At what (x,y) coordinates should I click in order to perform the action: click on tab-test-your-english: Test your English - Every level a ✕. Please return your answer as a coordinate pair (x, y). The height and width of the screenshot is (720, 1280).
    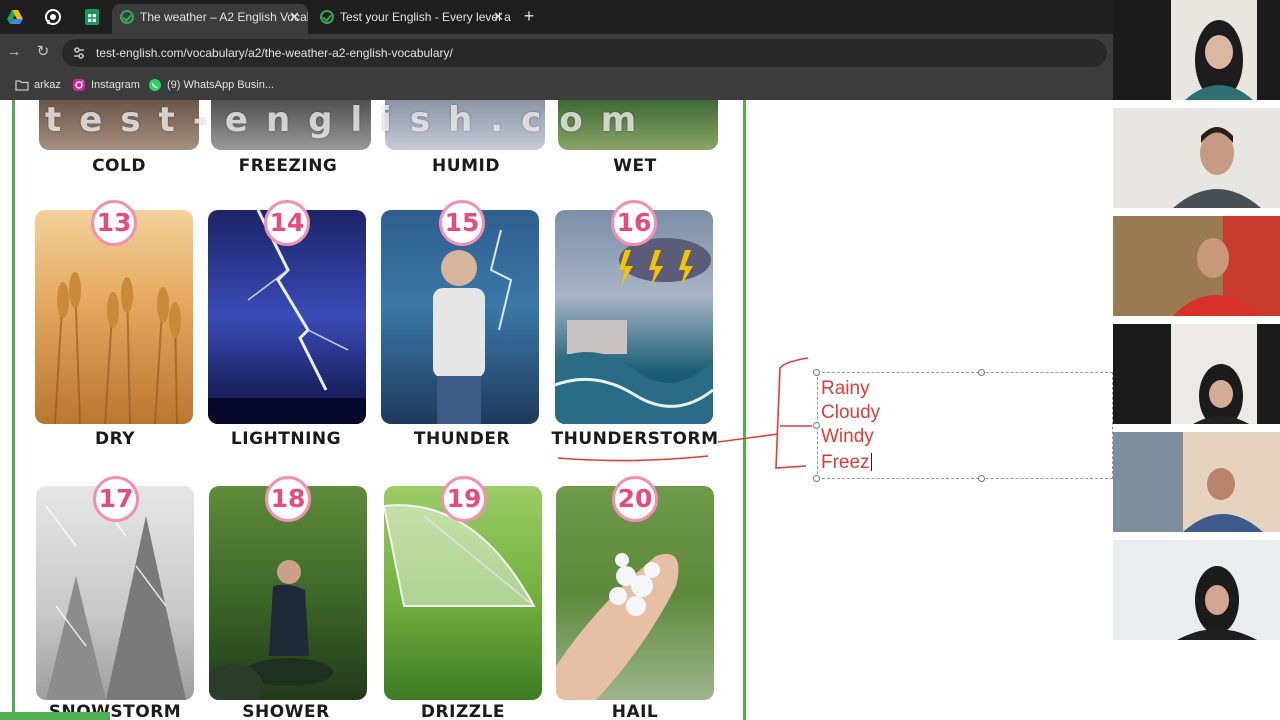
    Looking at the image, I should click on (412, 19).